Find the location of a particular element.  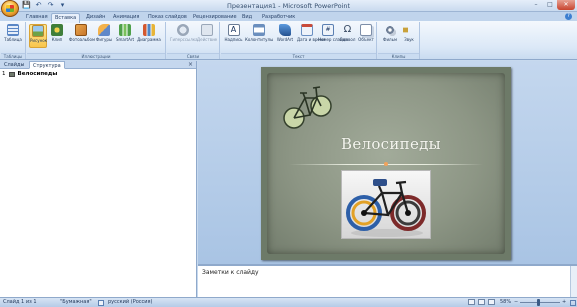

smartart-icon is located at coordinates (125, 30).